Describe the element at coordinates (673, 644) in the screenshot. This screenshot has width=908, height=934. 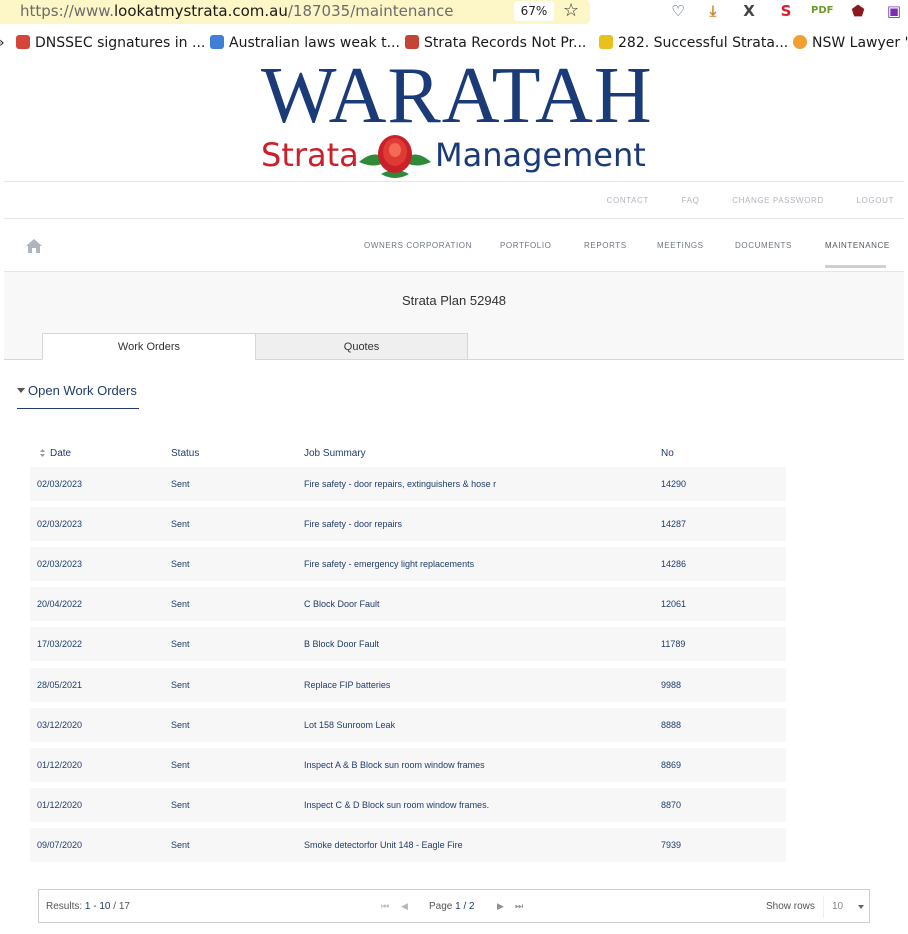
I see `cell-no: 11789` at that location.